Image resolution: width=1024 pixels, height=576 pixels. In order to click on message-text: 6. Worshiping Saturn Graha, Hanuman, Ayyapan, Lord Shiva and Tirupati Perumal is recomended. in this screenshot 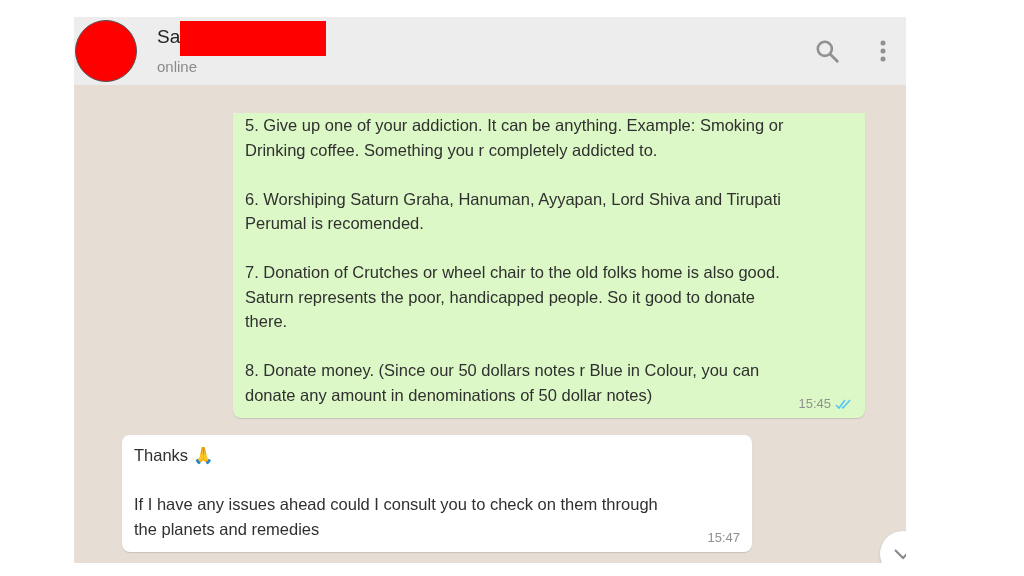, I will do `click(513, 211)`.